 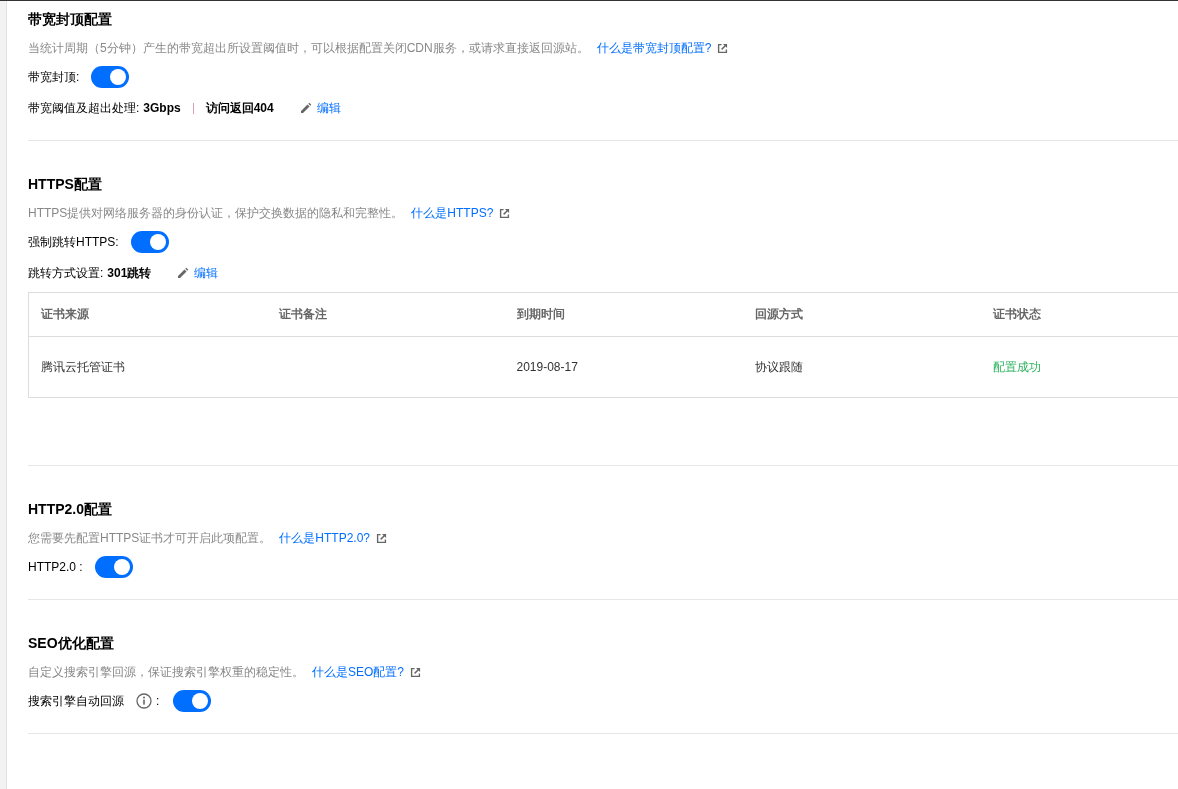 What do you see at coordinates (147, 314) in the screenshot?
I see `column-header: 证书来源` at bounding box center [147, 314].